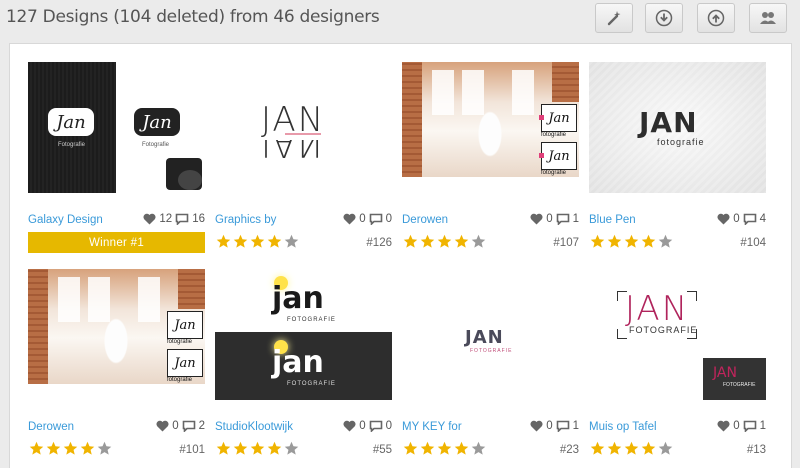 The width and height of the screenshot is (800, 468). Describe the element at coordinates (303, 127) in the screenshot. I see `design-thumbnail: JAN JAN` at that location.